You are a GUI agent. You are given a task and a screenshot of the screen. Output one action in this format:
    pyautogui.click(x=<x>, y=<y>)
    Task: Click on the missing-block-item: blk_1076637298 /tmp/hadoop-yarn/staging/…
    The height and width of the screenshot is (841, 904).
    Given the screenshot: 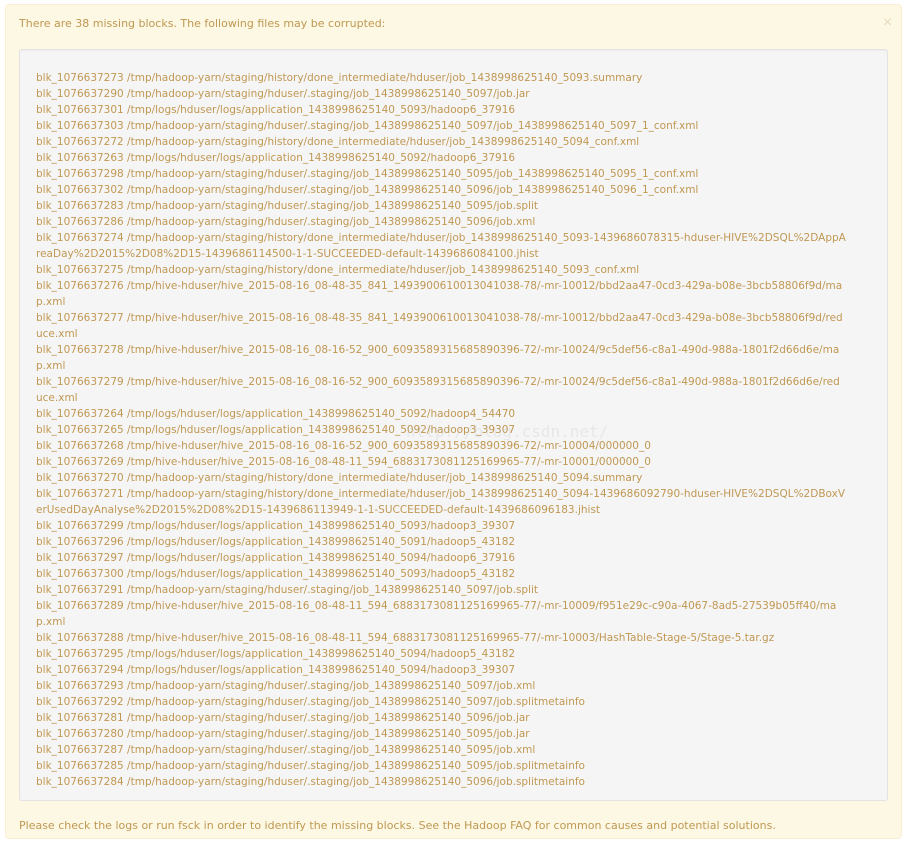 What is the action you would take?
    pyautogui.click(x=367, y=174)
    